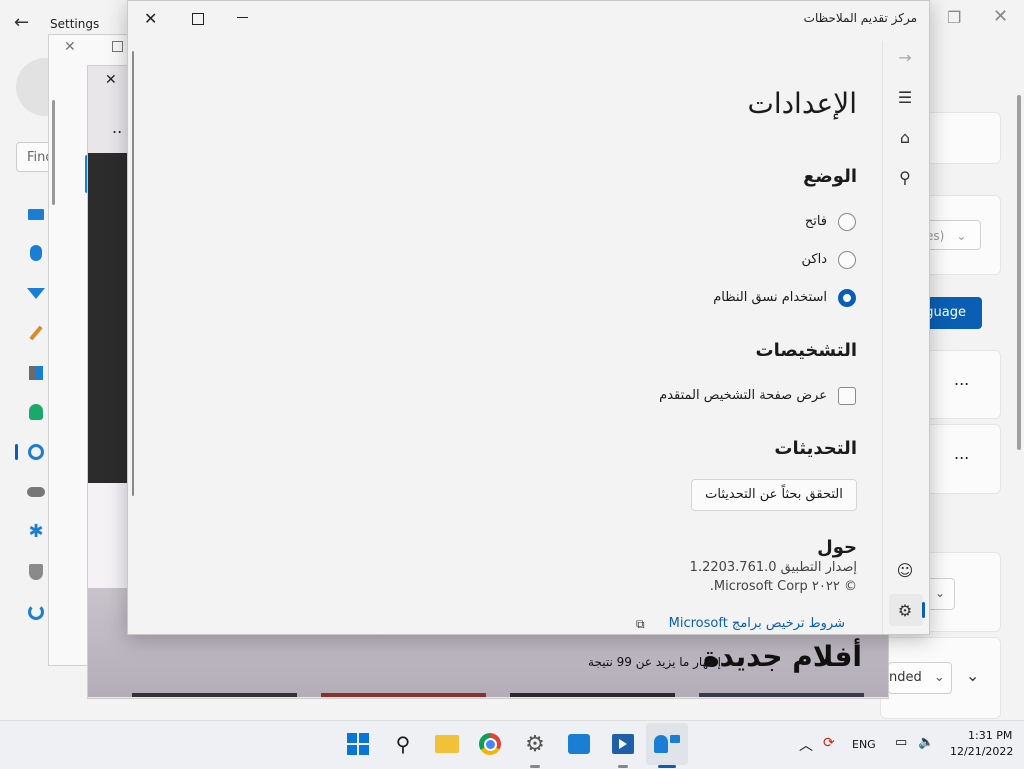 This screenshot has width=1024, height=769. Describe the element at coordinates (814, 259) in the screenshot. I see `radio-dark-label: داكن` at that location.